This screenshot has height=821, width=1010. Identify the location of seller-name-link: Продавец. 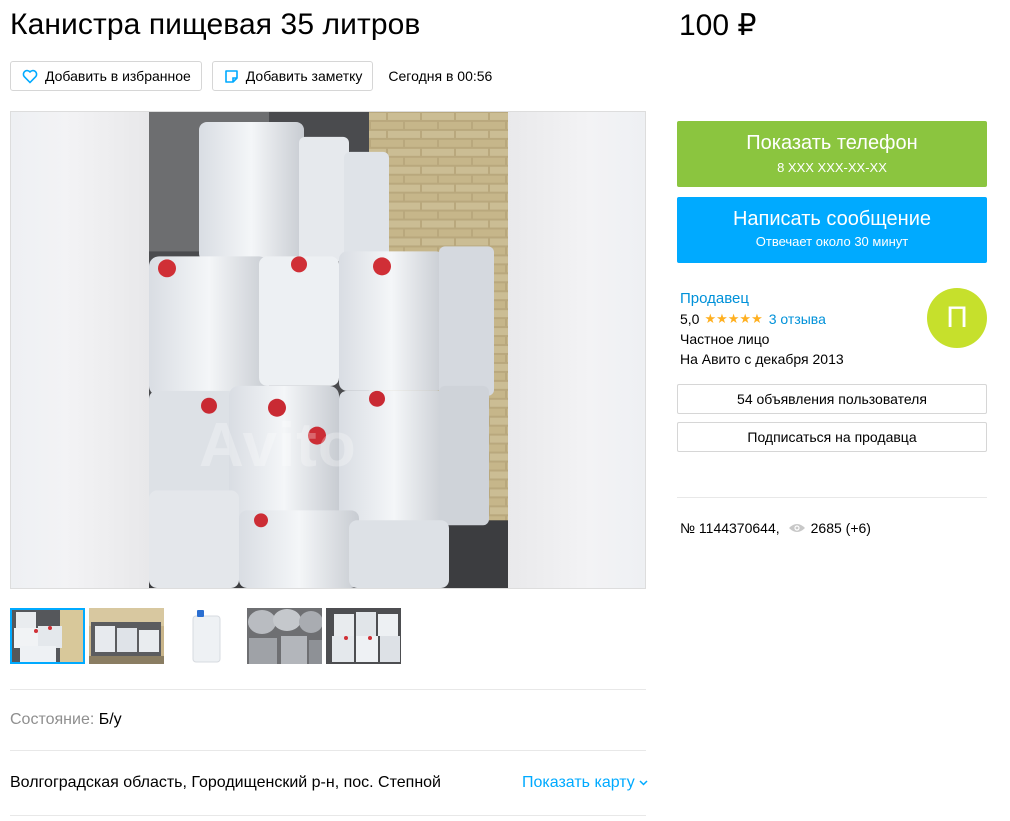
(762, 299).